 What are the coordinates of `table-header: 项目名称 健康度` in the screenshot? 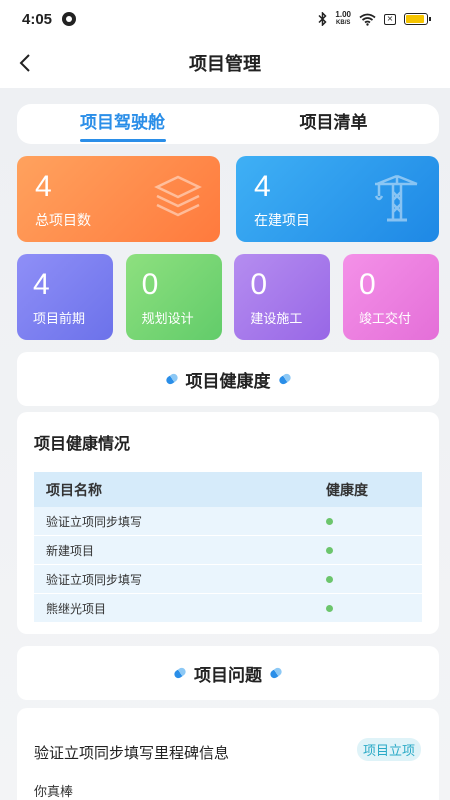 It's located at (228, 489).